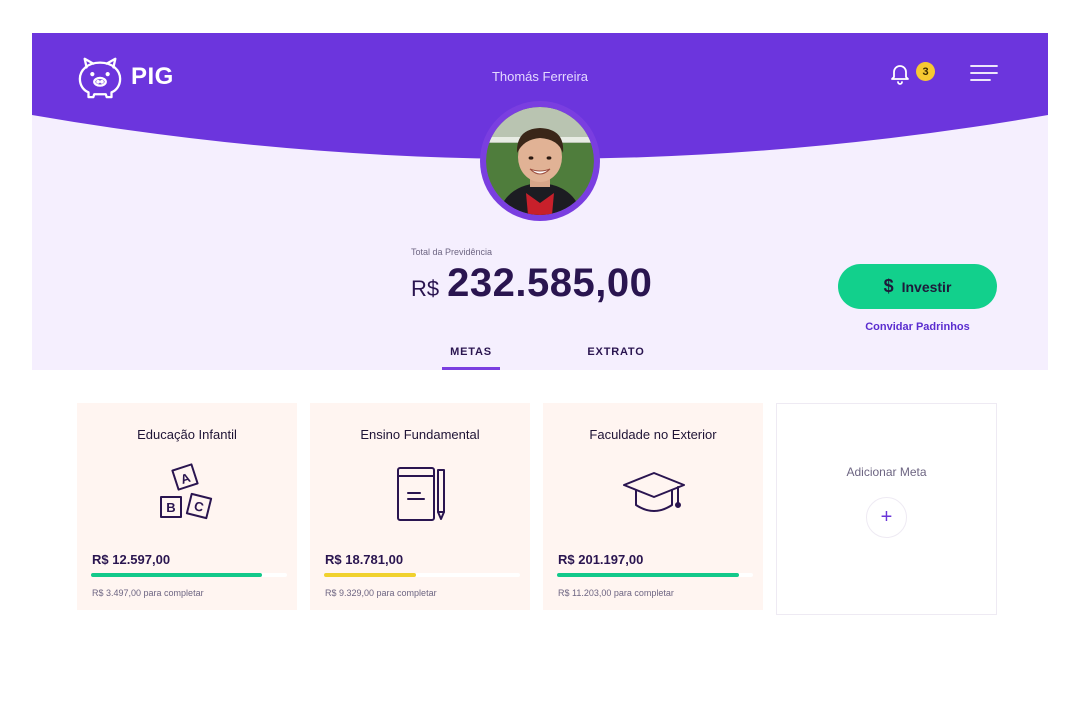  What do you see at coordinates (471, 358) in the screenshot?
I see `tab-metas: METAS` at bounding box center [471, 358].